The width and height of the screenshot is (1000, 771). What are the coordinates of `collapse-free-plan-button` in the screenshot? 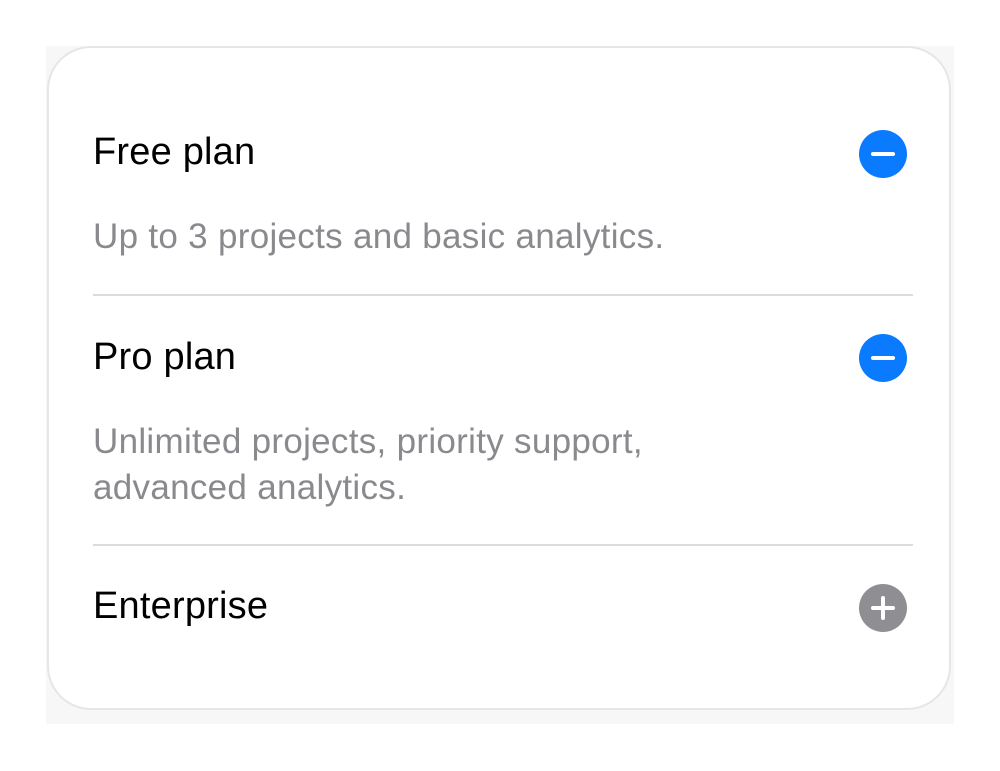 It's located at (883, 154).